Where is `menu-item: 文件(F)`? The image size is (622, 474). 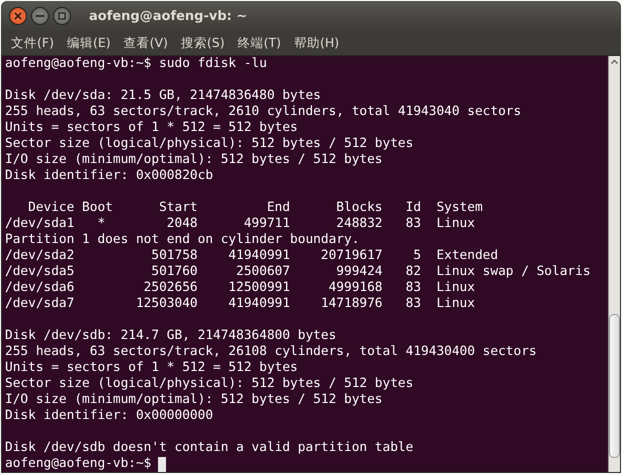 menu-item: 文件(F) is located at coordinates (32, 43).